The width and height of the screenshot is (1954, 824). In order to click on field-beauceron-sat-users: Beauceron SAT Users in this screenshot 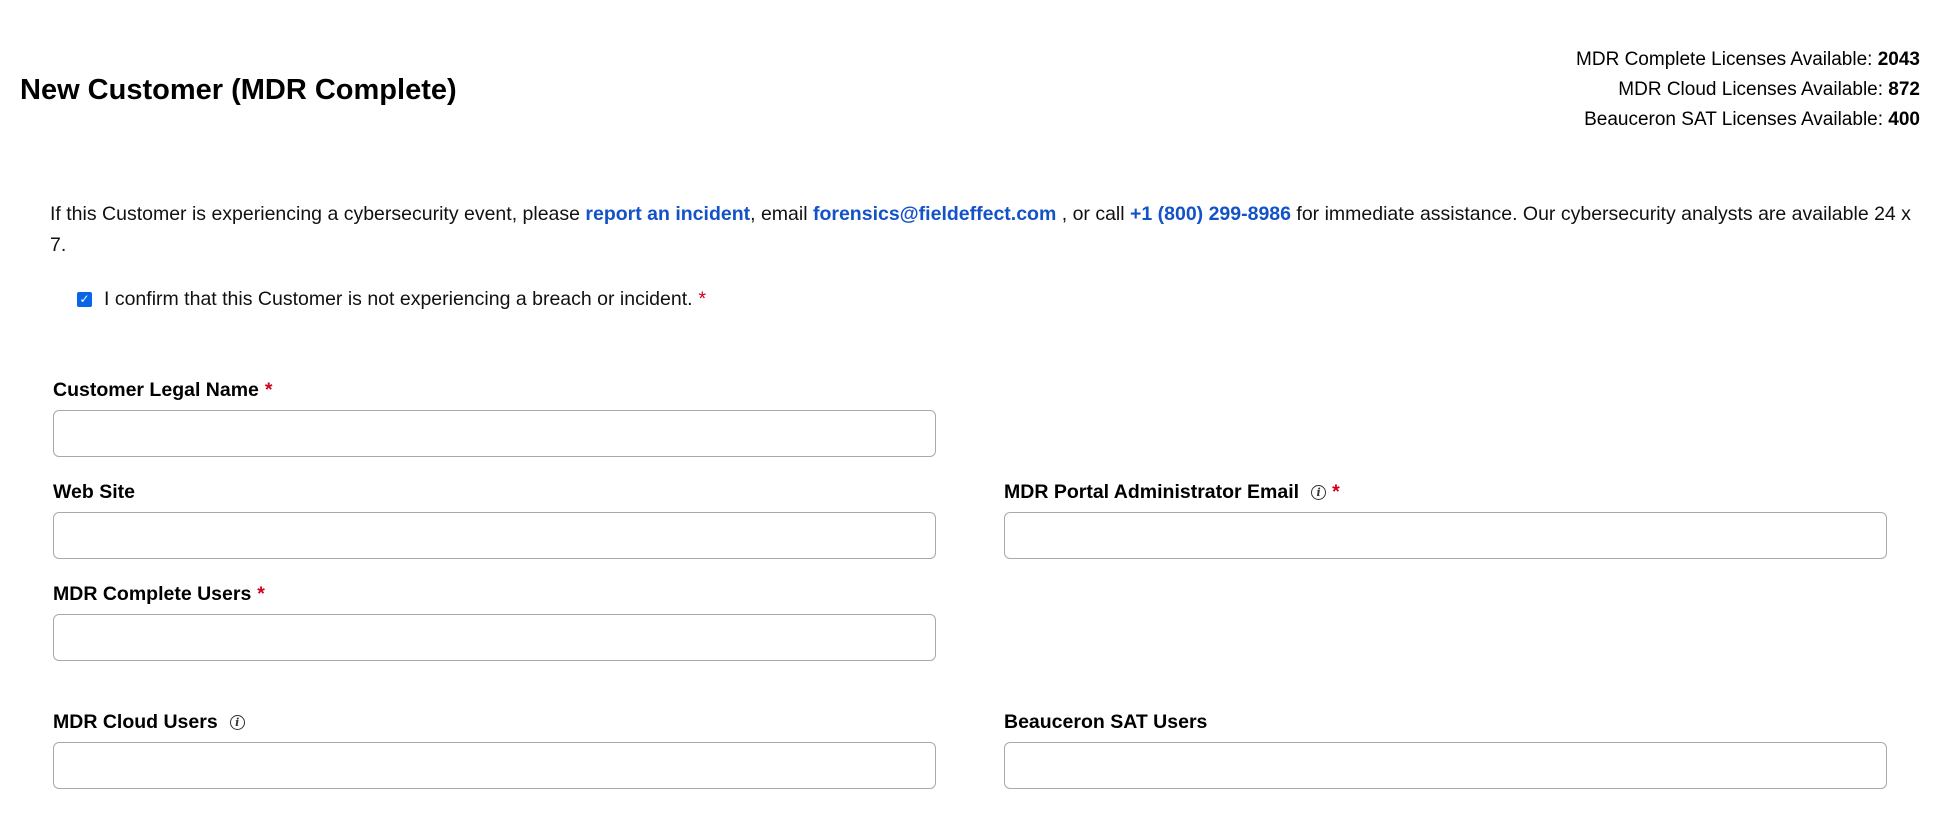, I will do `click(1445, 749)`.